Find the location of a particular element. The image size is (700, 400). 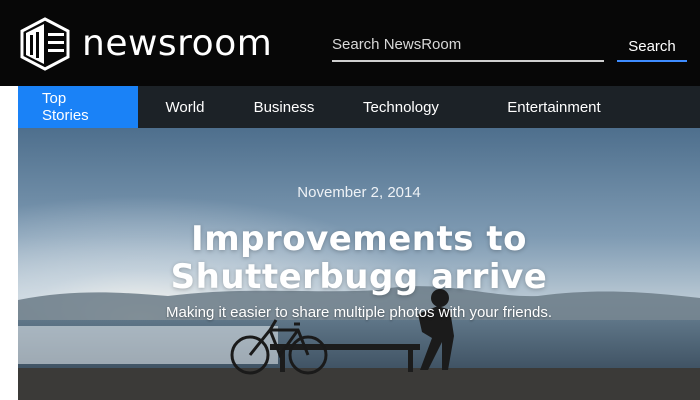

site-logo: newsroom is located at coordinates (144, 44).